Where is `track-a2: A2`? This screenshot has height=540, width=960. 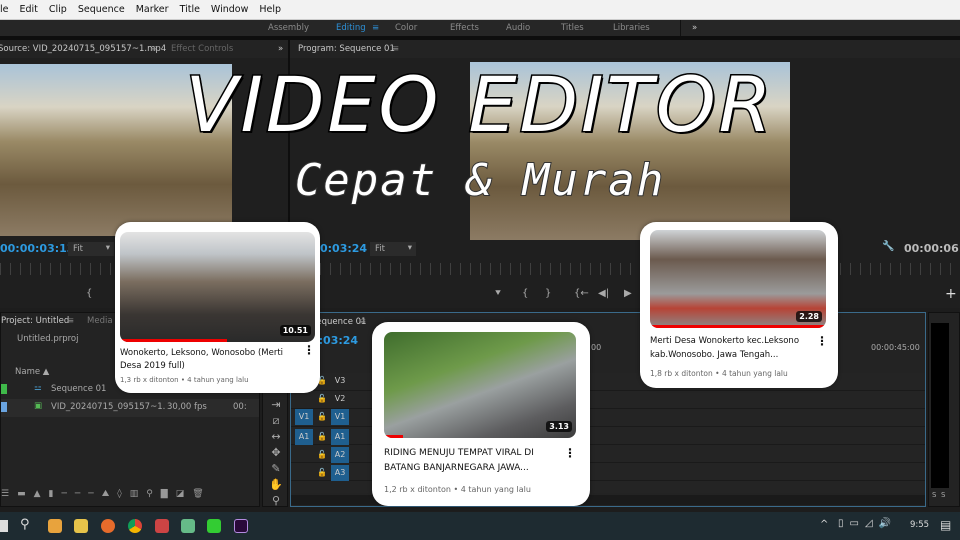 track-a2: A2 is located at coordinates (340, 455).